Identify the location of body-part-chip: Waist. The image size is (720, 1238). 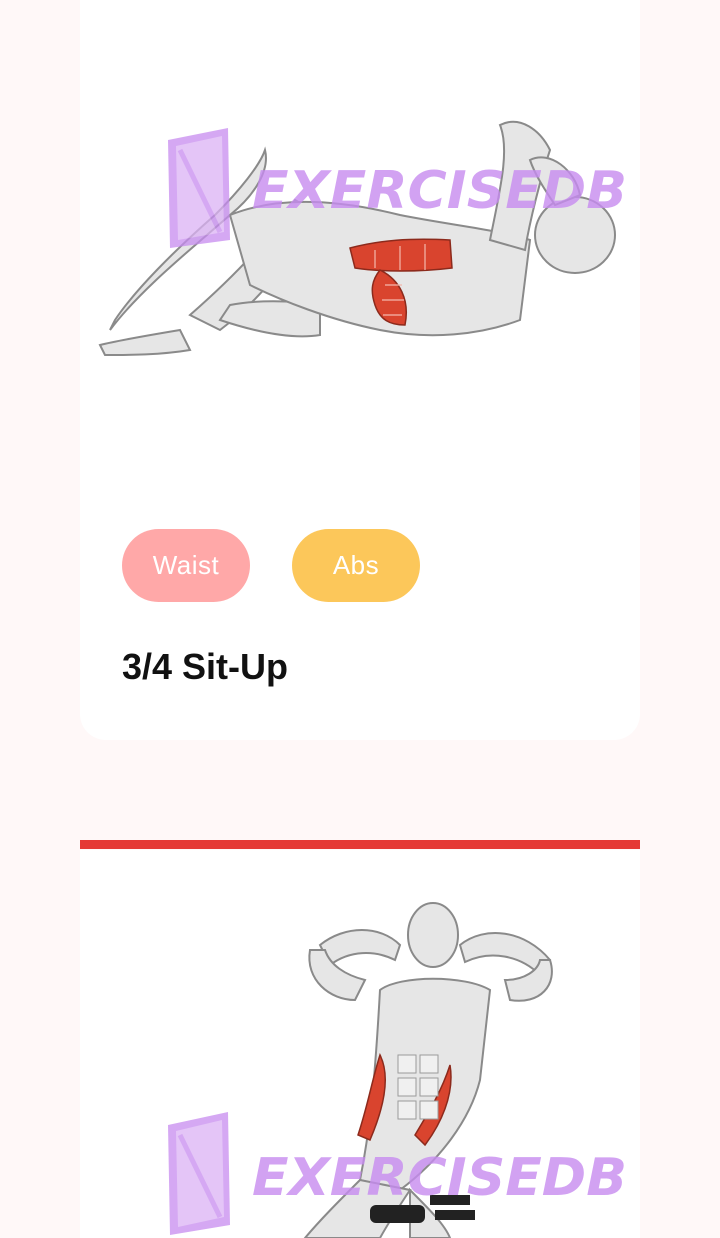
(186, 565).